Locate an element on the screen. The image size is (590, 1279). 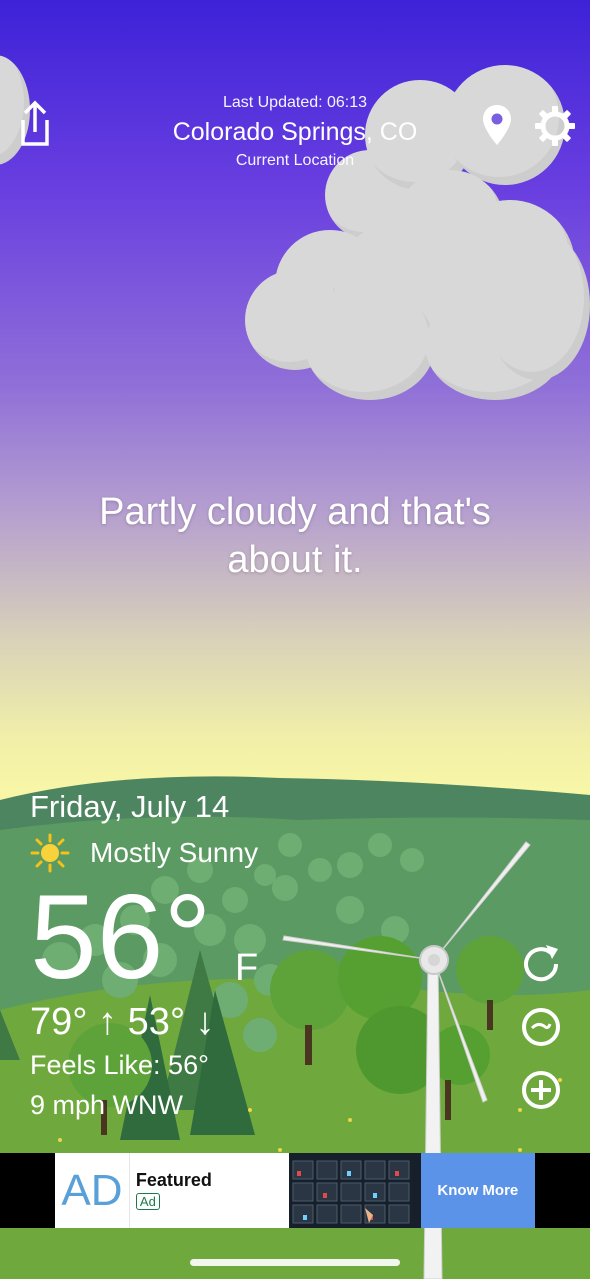
ad-image is located at coordinates (354, 1190).